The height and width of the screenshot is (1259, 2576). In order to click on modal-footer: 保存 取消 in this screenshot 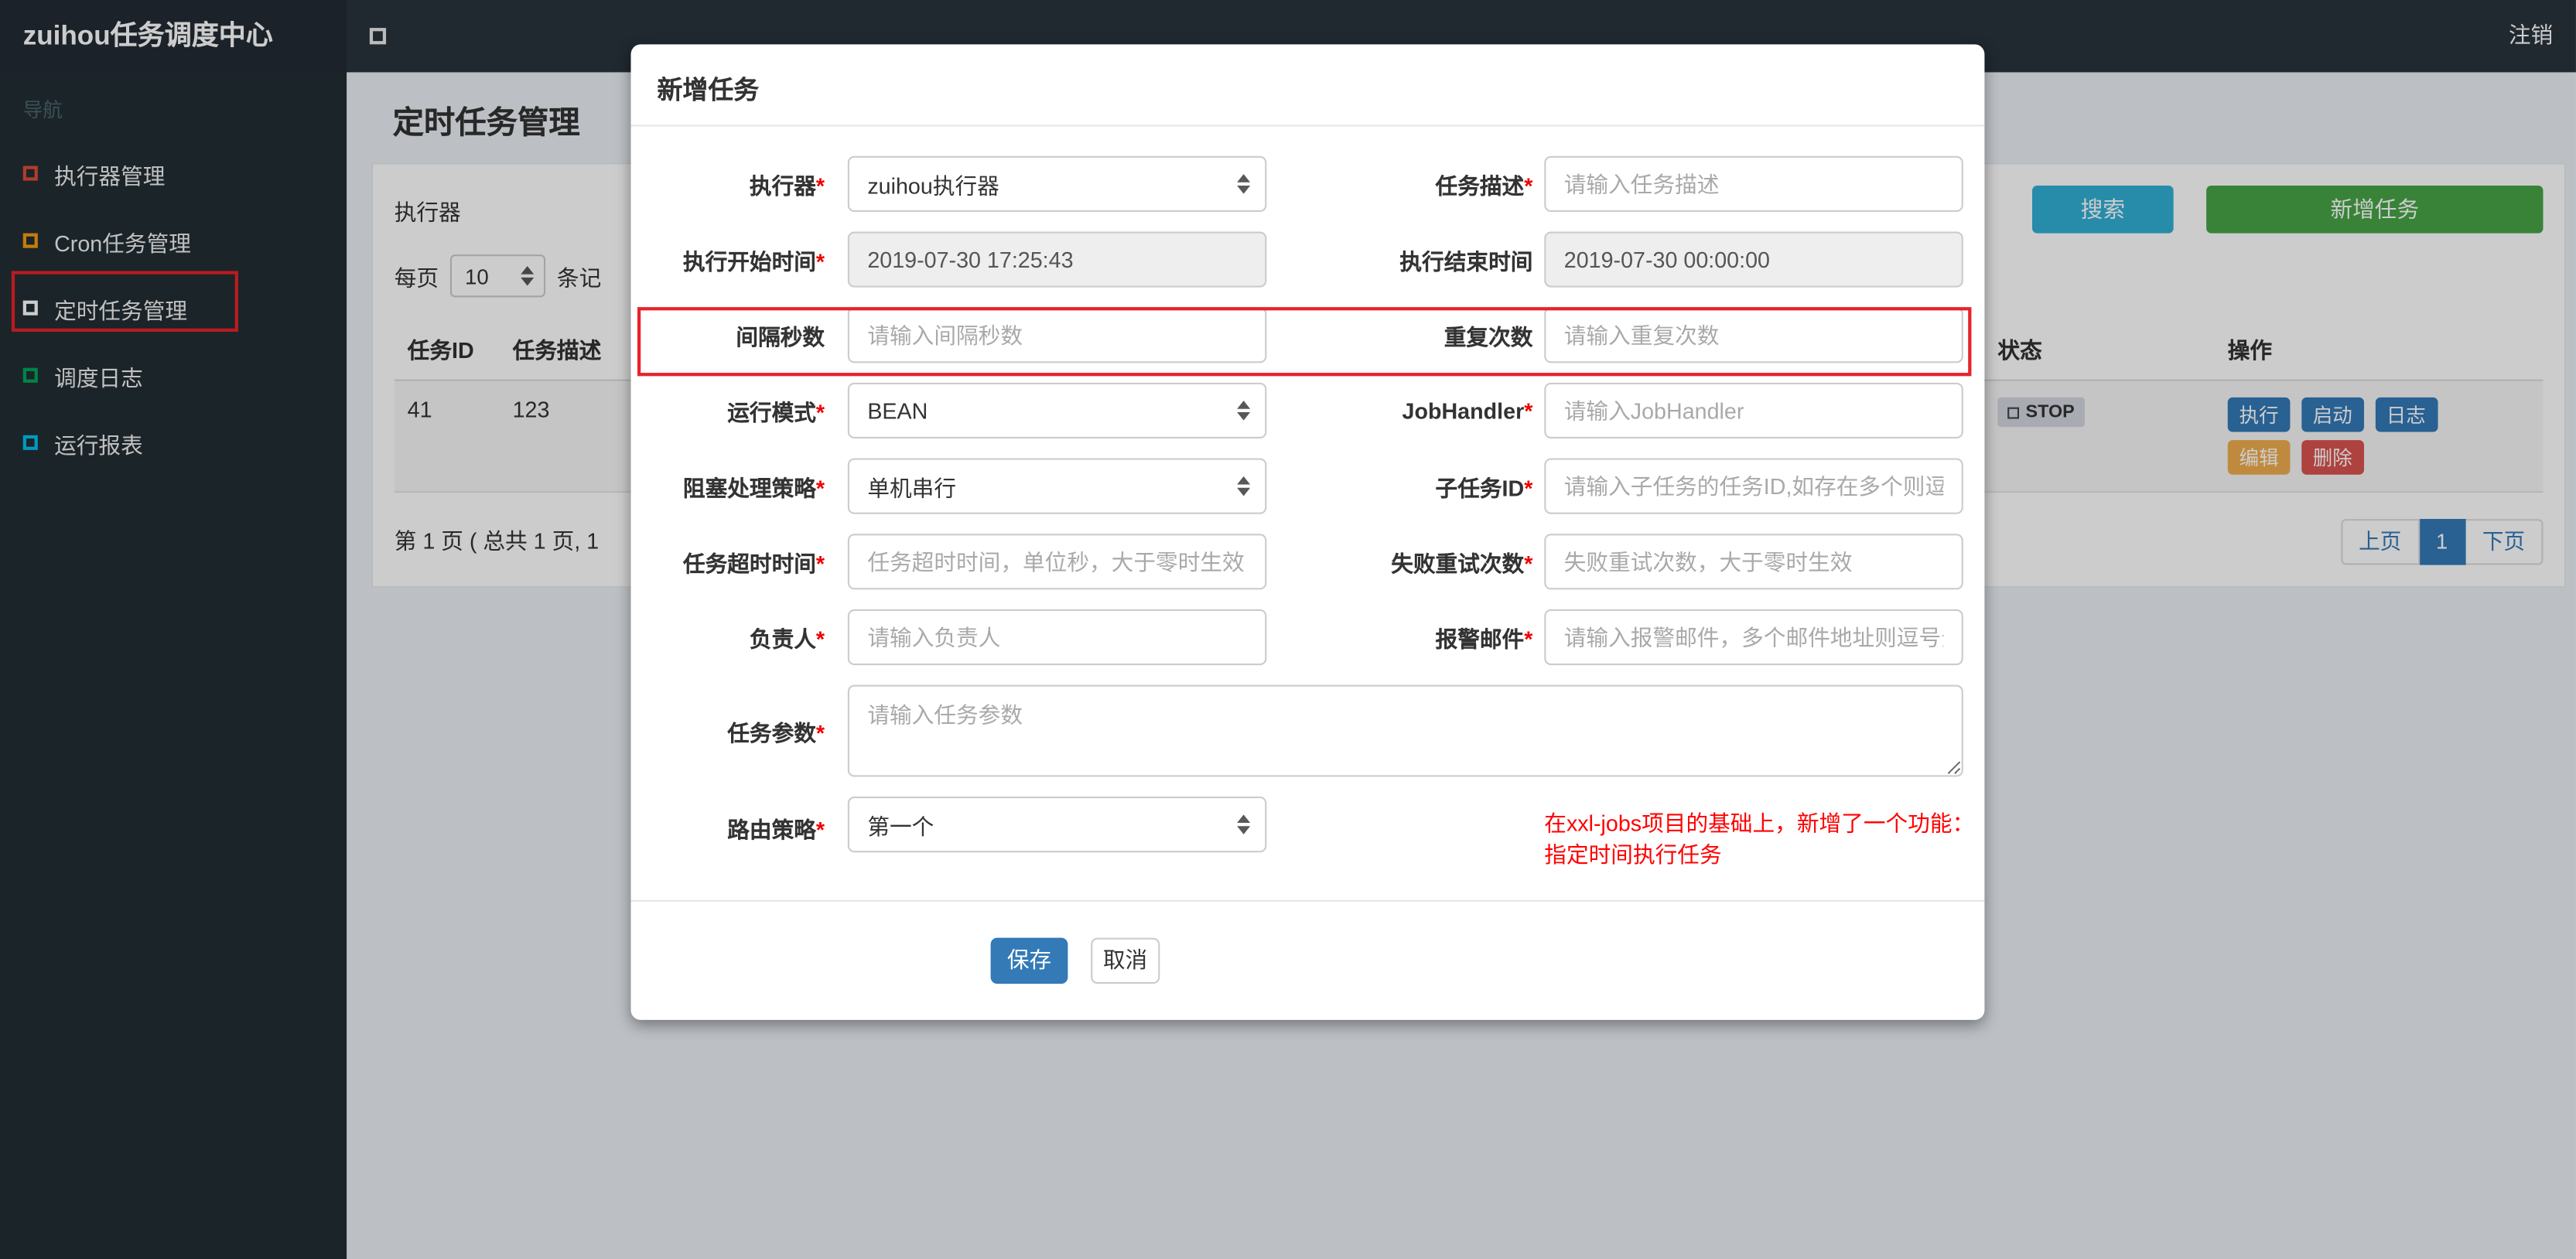, I will do `click(1307, 943)`.